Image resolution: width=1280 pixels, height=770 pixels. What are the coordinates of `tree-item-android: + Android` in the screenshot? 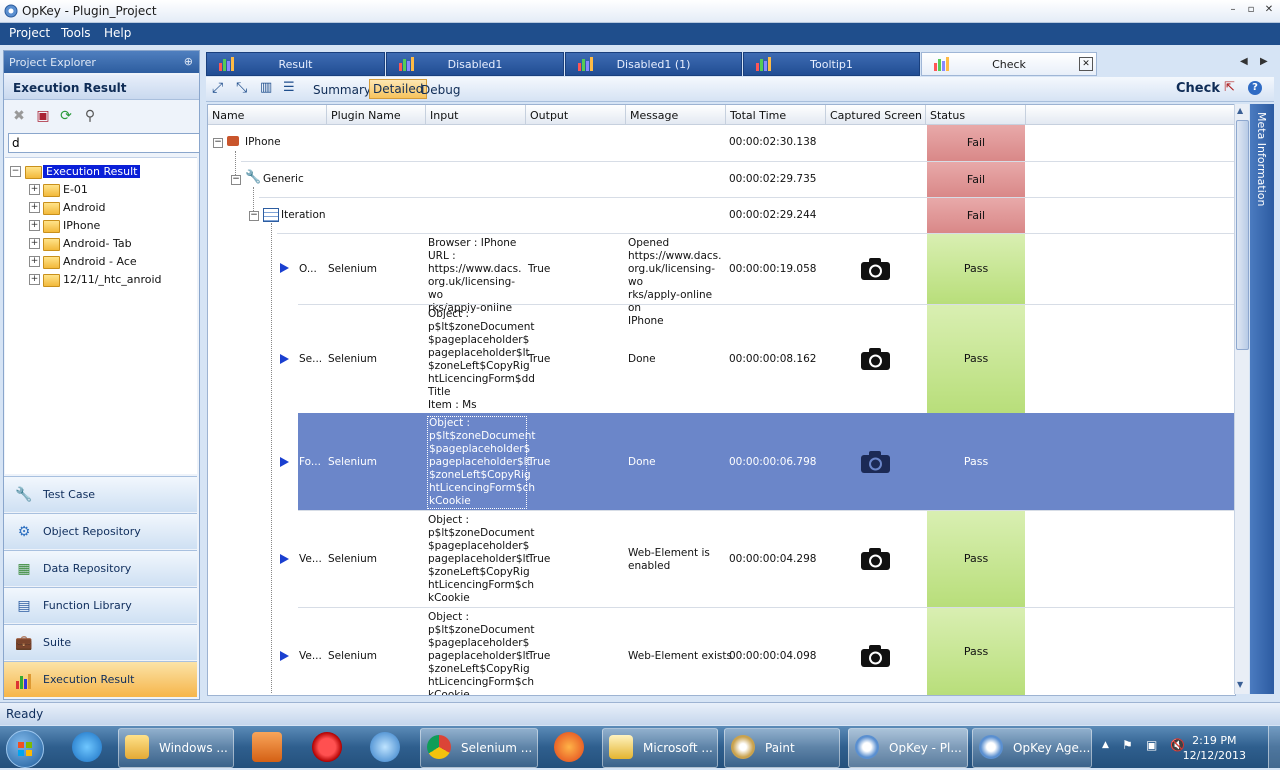 It's located at (101, 208).